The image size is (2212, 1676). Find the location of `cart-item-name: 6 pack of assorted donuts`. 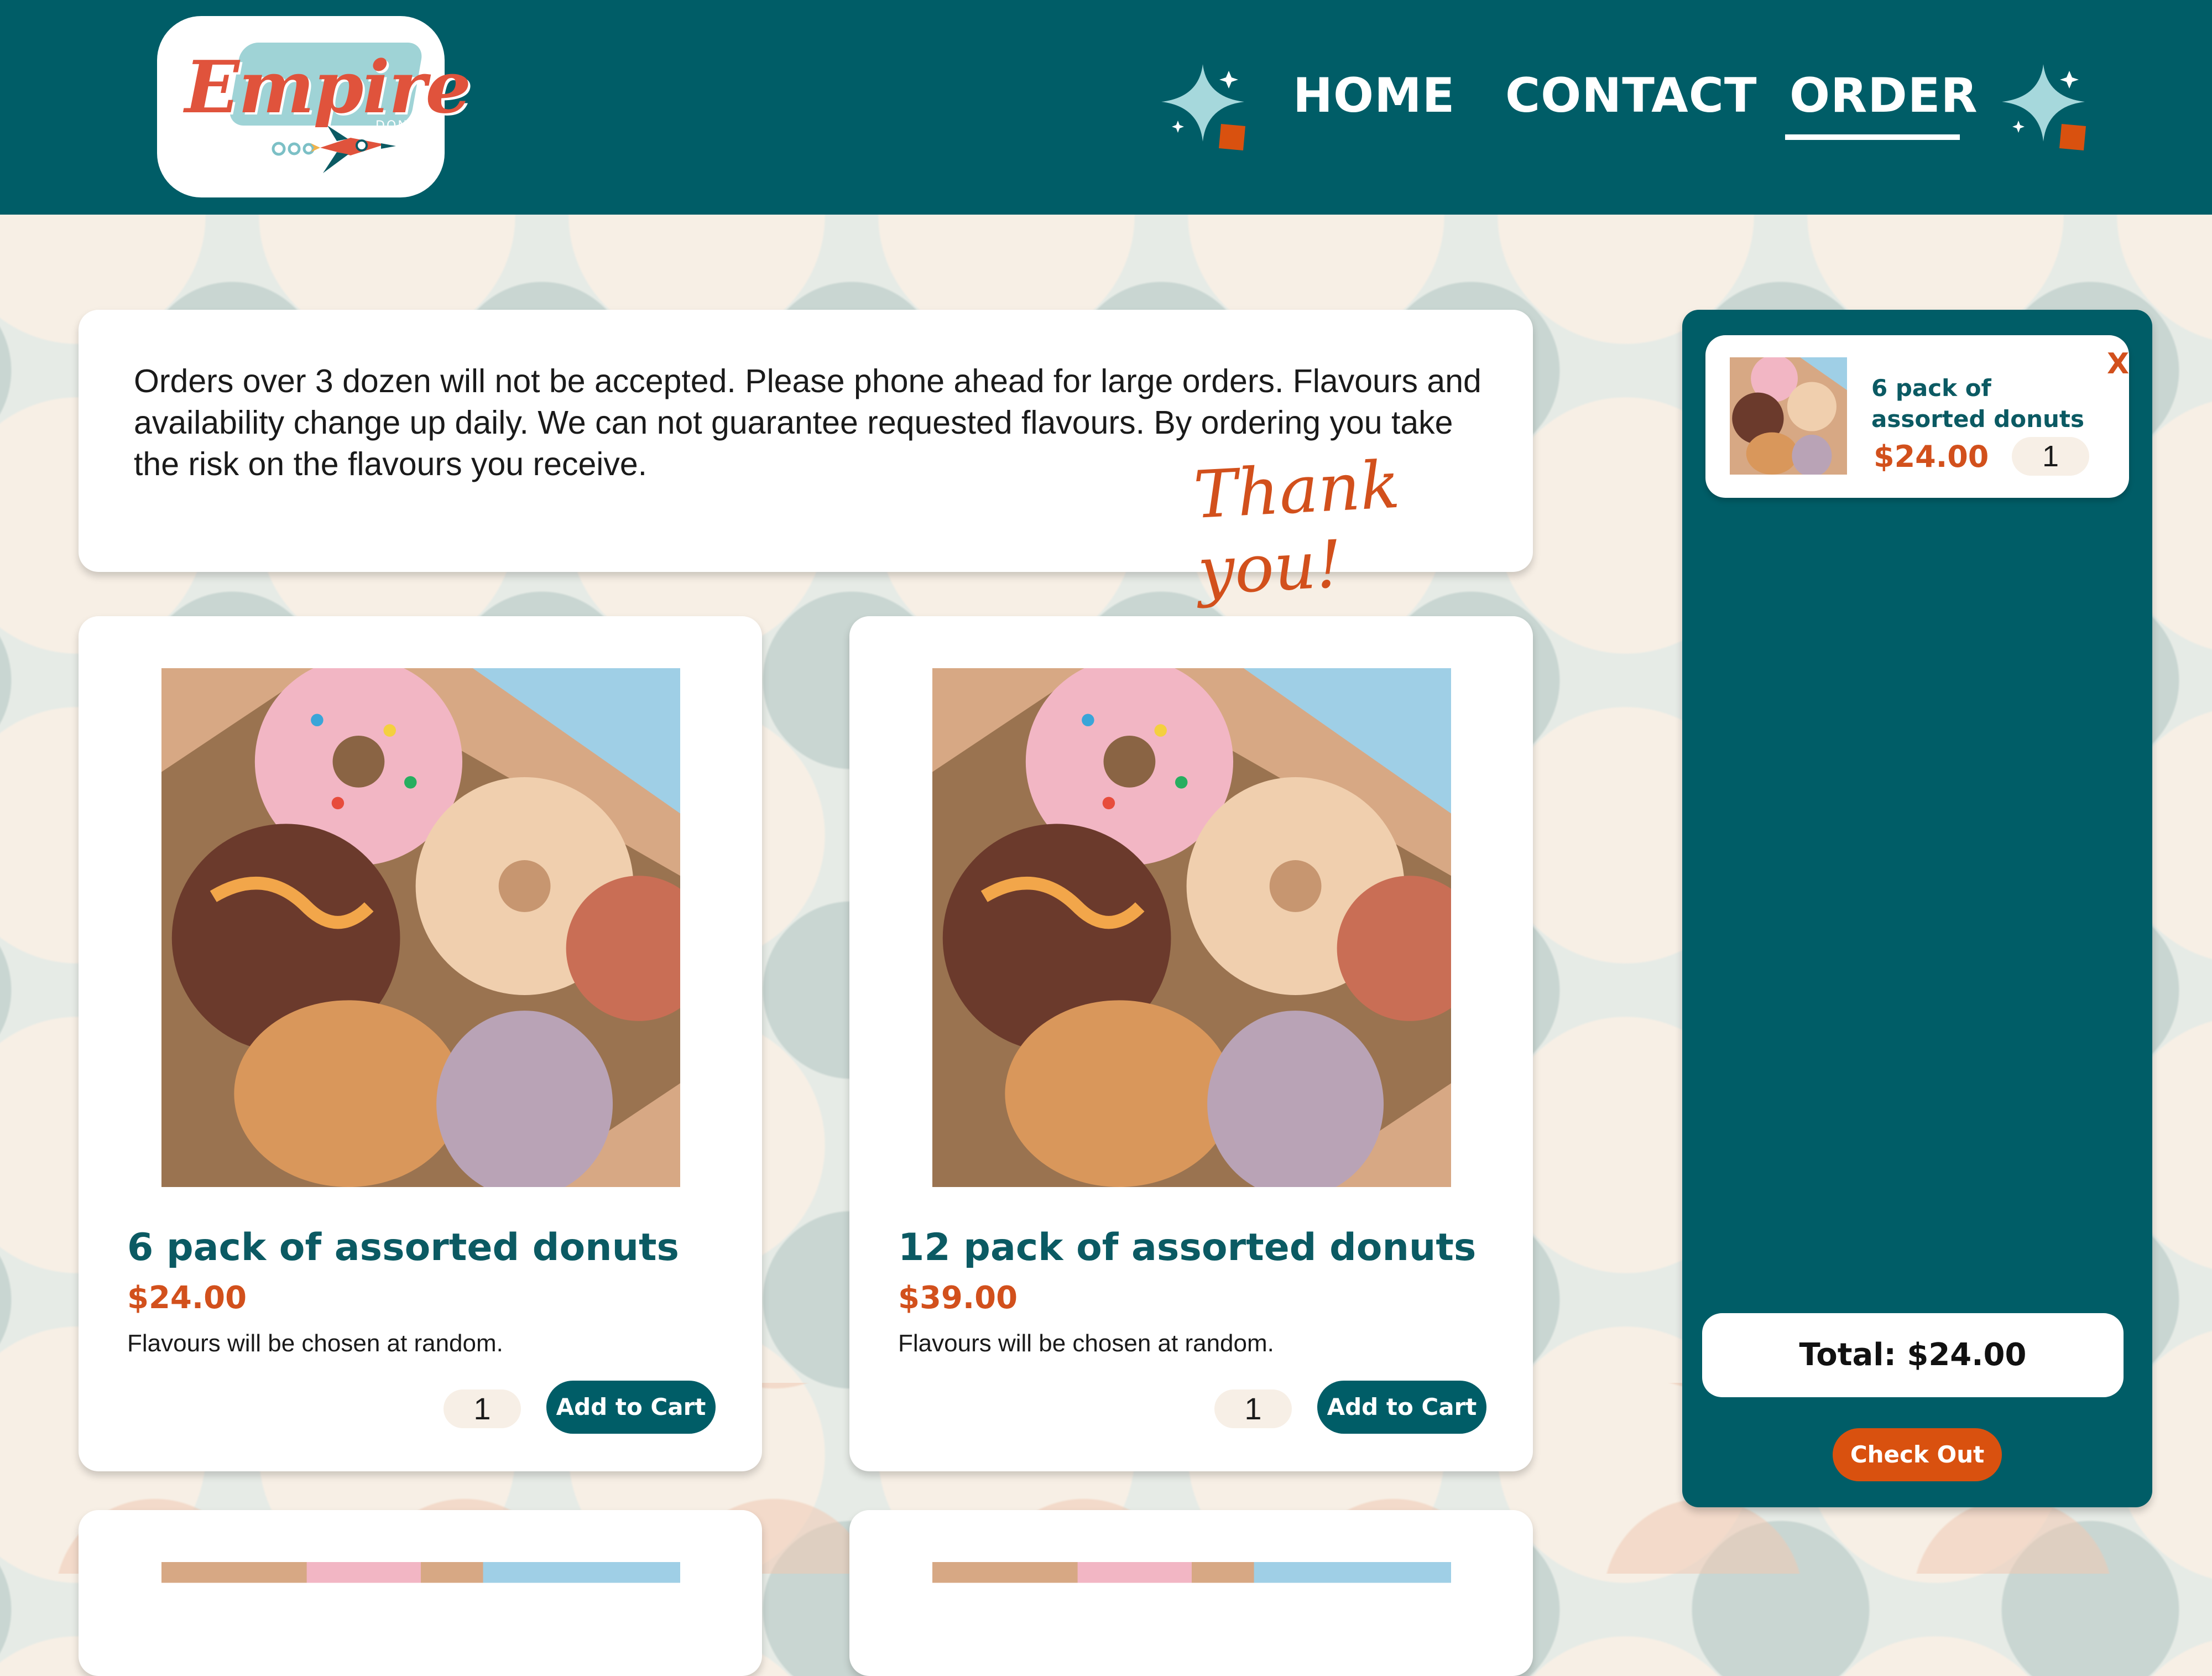

cart-item-name: 6 pack of assorted donuts is located at coordinates (1978, 403).